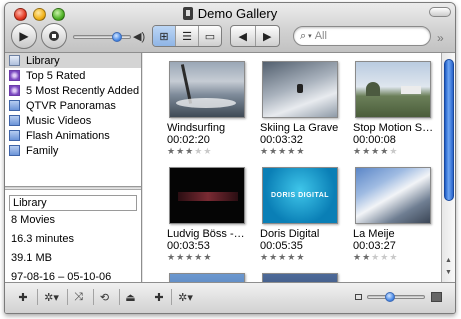 This screenshot has width=461, height=319. I want to click on large-thumbnail-icon, so click(436, 297).